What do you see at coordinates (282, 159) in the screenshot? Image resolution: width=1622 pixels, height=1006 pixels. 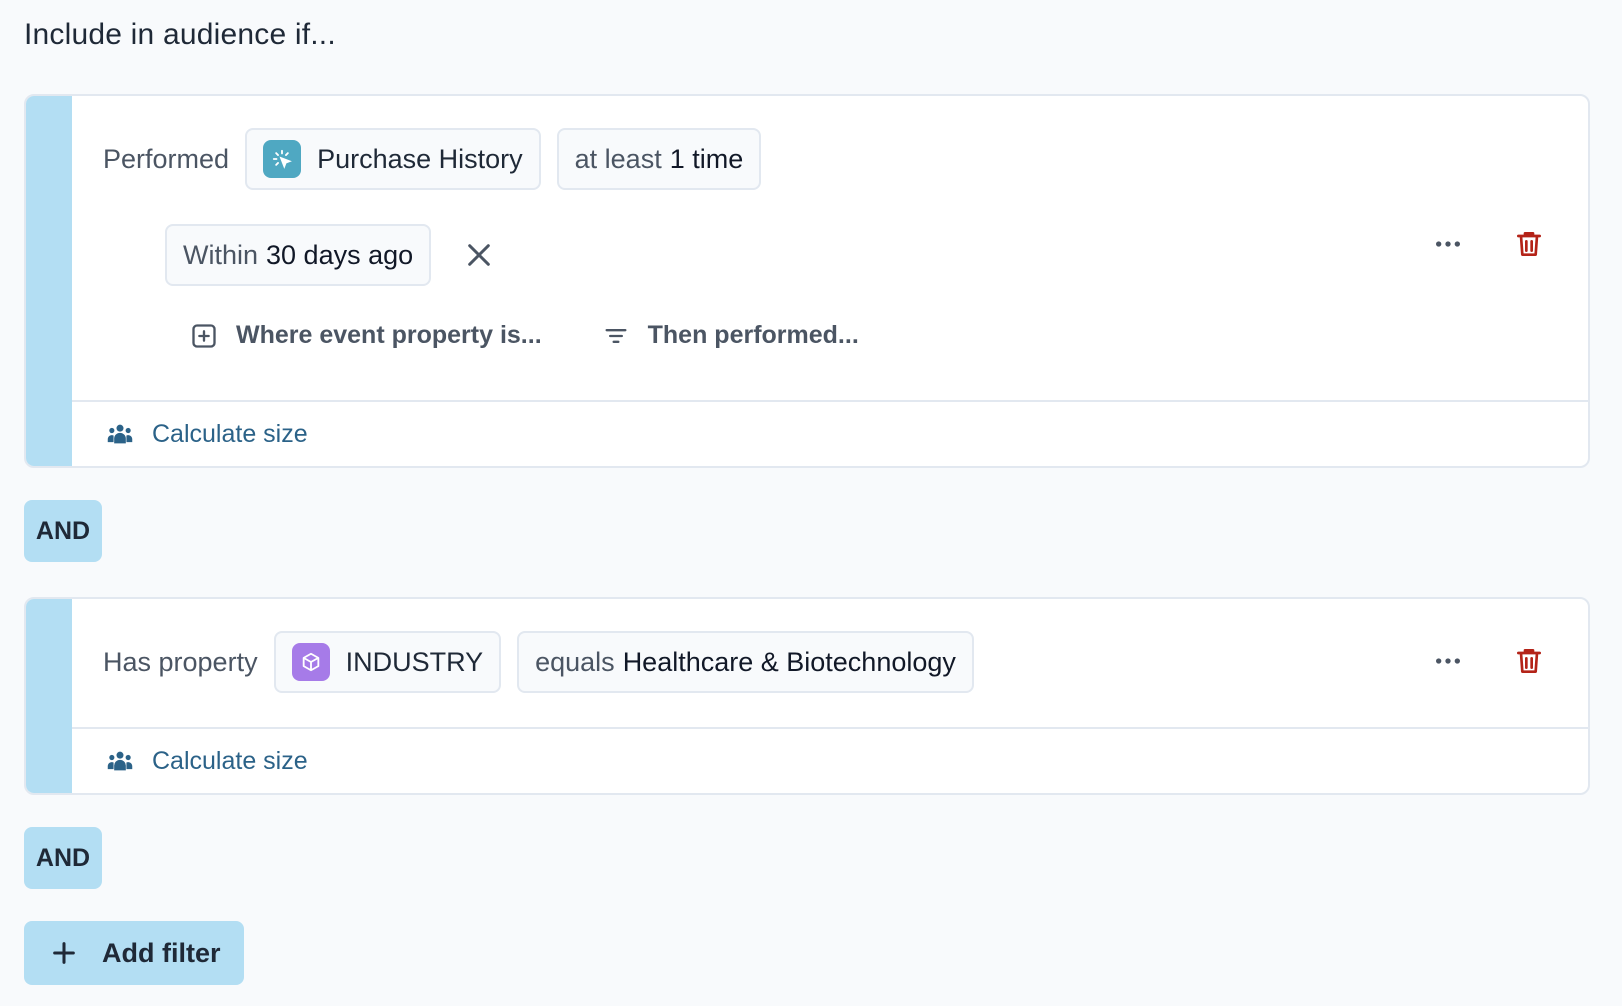 I see `cursor-click-icon` at bounding box center [282, 159].